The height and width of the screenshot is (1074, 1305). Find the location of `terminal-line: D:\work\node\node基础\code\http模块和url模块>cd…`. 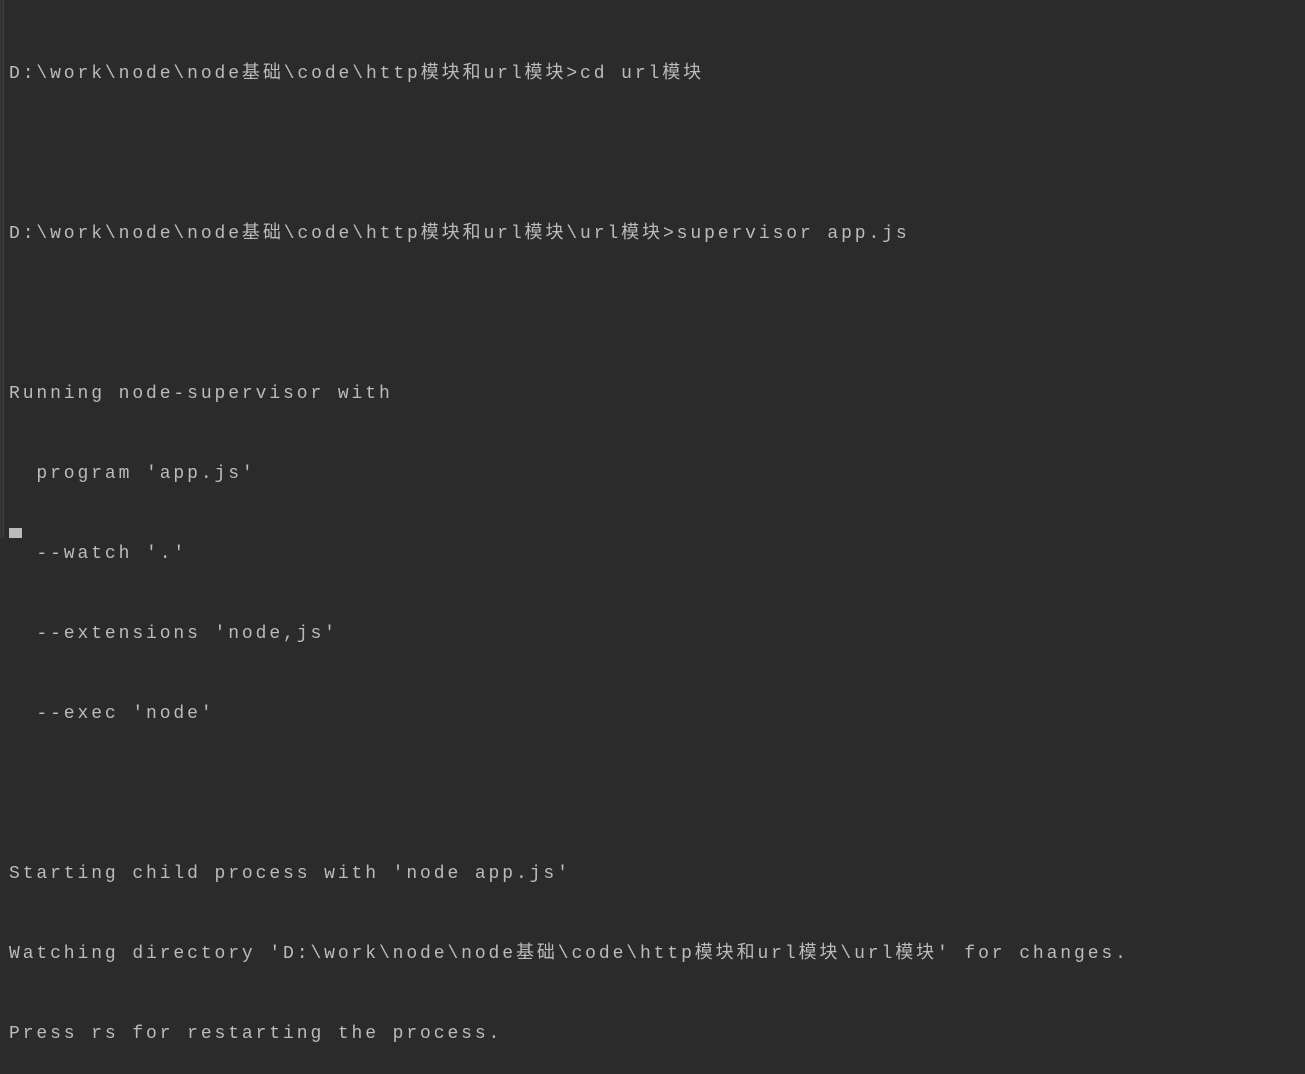

terminal-line: D:\work\node\node基础\code\http模块和url模块>cd… is located at coordinates (357, 74).